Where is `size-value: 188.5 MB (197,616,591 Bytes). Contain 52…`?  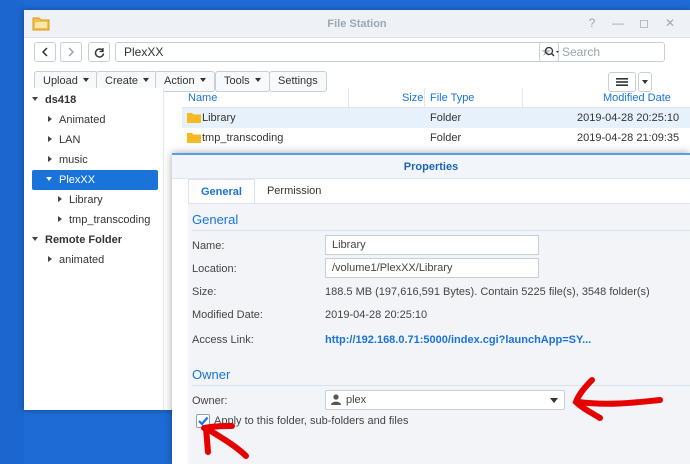
size-value: 188.5 MB (197,616,591 Bytes). Contain 52… is located at coordinates (487, 292).